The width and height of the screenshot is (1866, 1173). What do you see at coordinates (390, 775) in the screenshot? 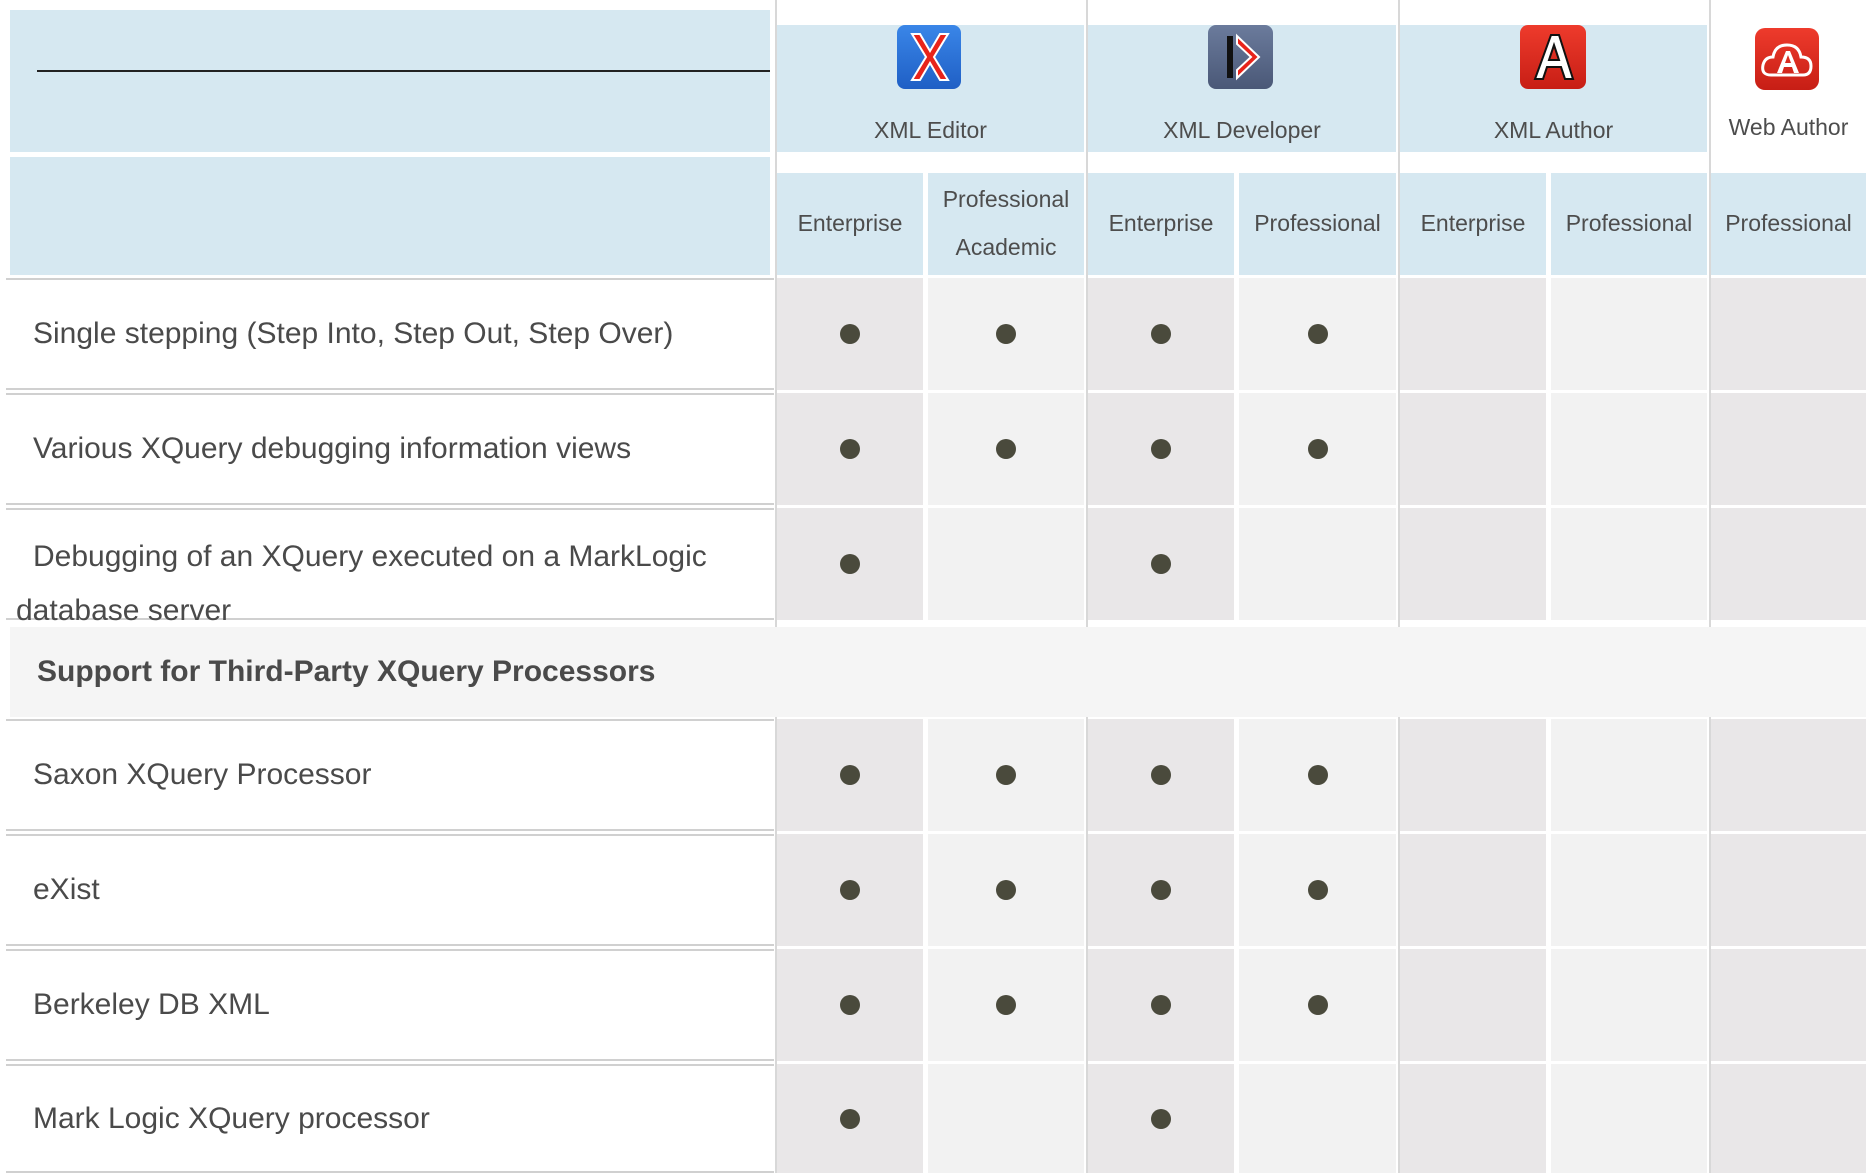
I see `feature-label: Saxon XQuery Processor` at bounding box center [390, 775].